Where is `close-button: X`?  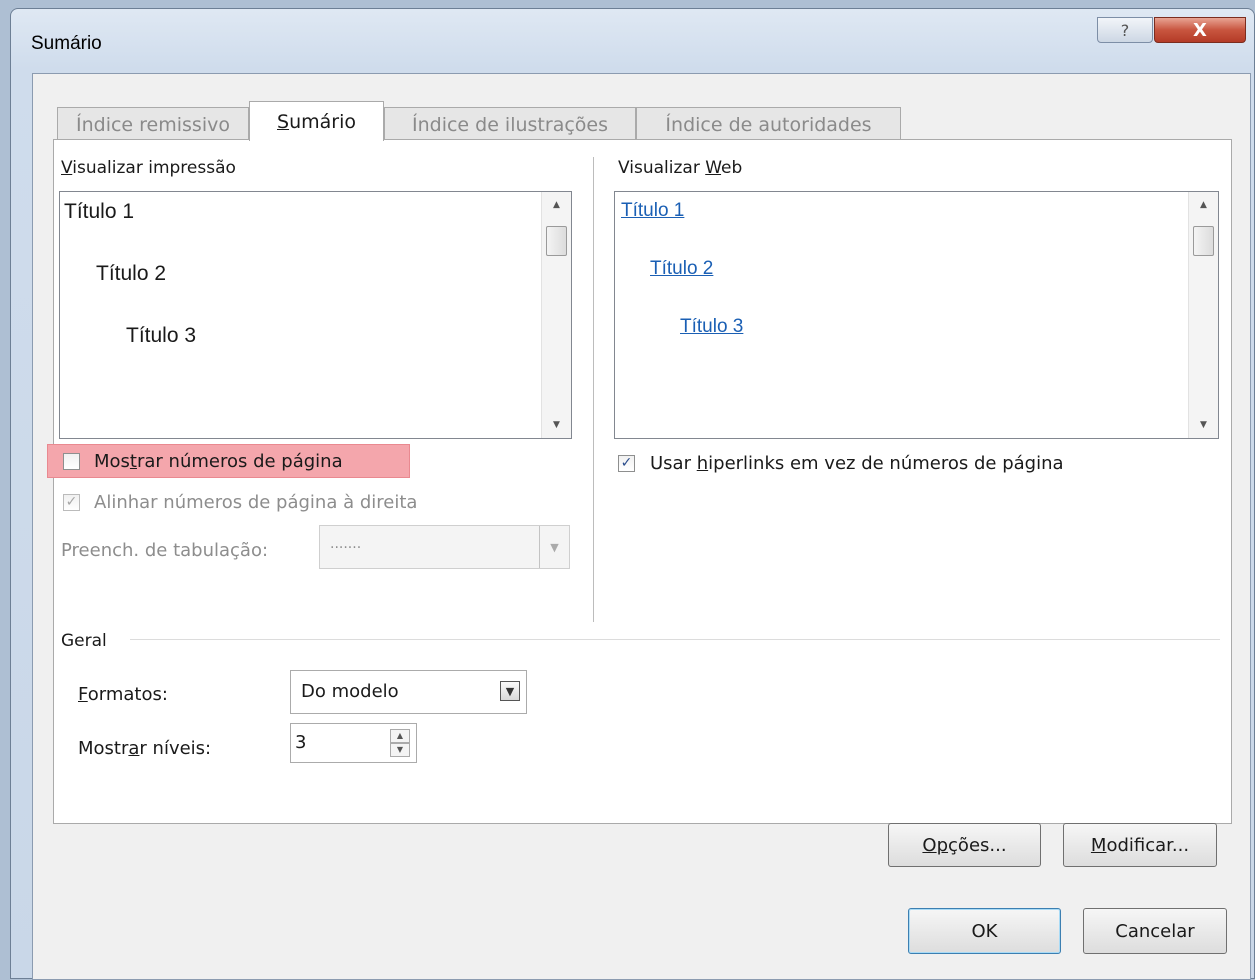 close-button: X is located at coordinates (1200, 30).